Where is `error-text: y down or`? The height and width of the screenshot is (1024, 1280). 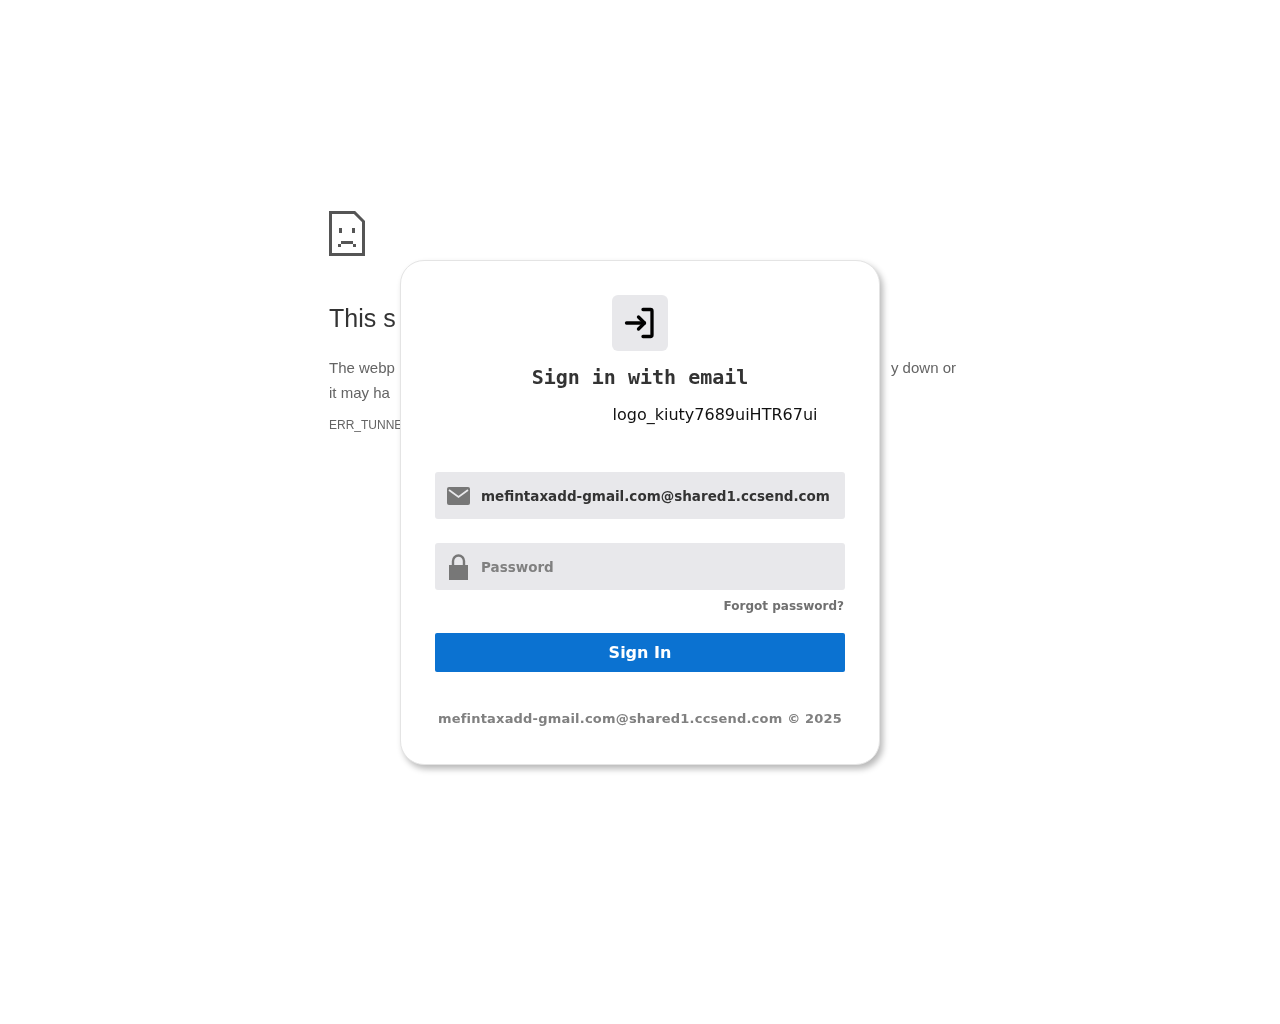 error-text: y down or is located at coordinates (923, 367).